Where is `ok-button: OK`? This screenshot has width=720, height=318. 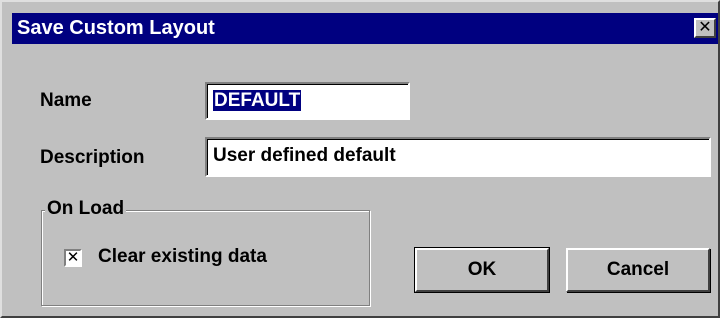
ok-button: OK is located at coordinates (482, 270).